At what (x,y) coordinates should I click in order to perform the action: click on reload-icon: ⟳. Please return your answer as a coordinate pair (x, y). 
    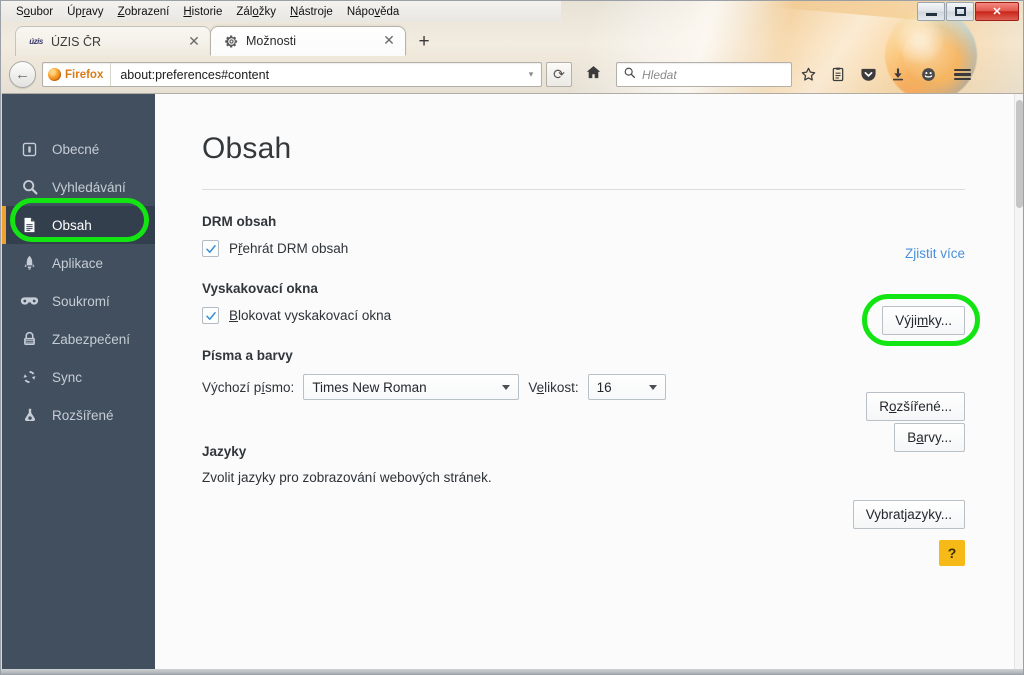
    Looking at the image, I should click on (559, 74).